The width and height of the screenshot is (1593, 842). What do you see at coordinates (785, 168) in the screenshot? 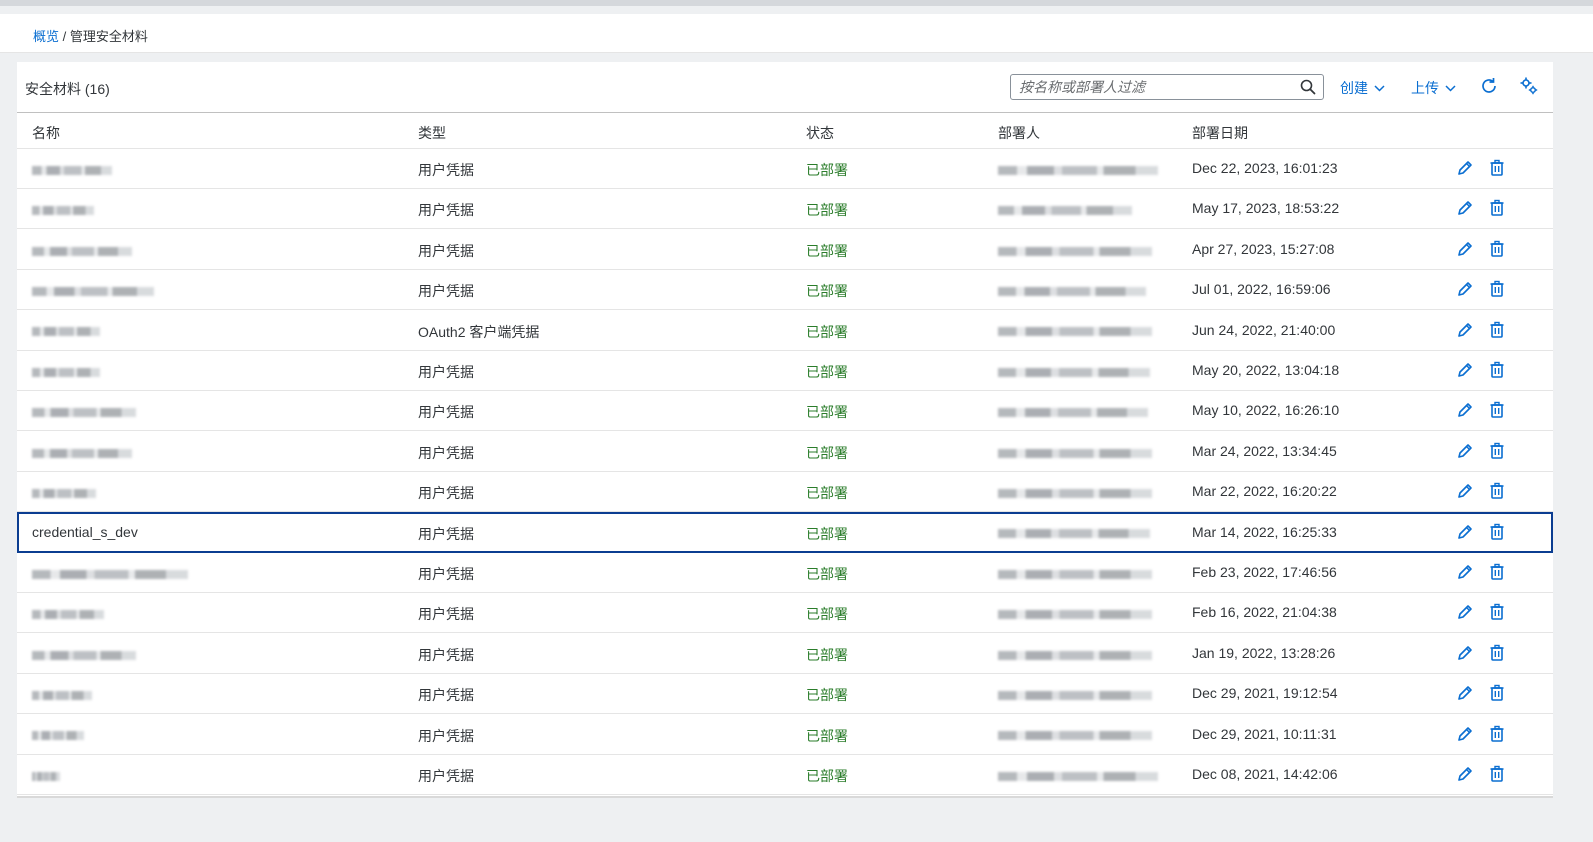
I see `table-row: 用户凭据 已部署 Dec 22, 2023, 16:01:23` at bounding box center [785, 168].